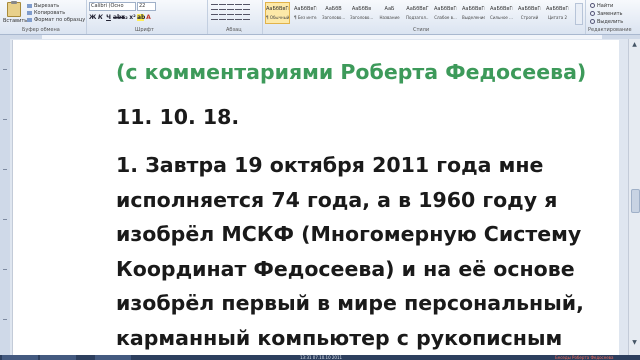 The image size is (640, 360). Describe the element at coordinates (610, 14) in the screenshot. I see `replace-label: Заменить` at that location.